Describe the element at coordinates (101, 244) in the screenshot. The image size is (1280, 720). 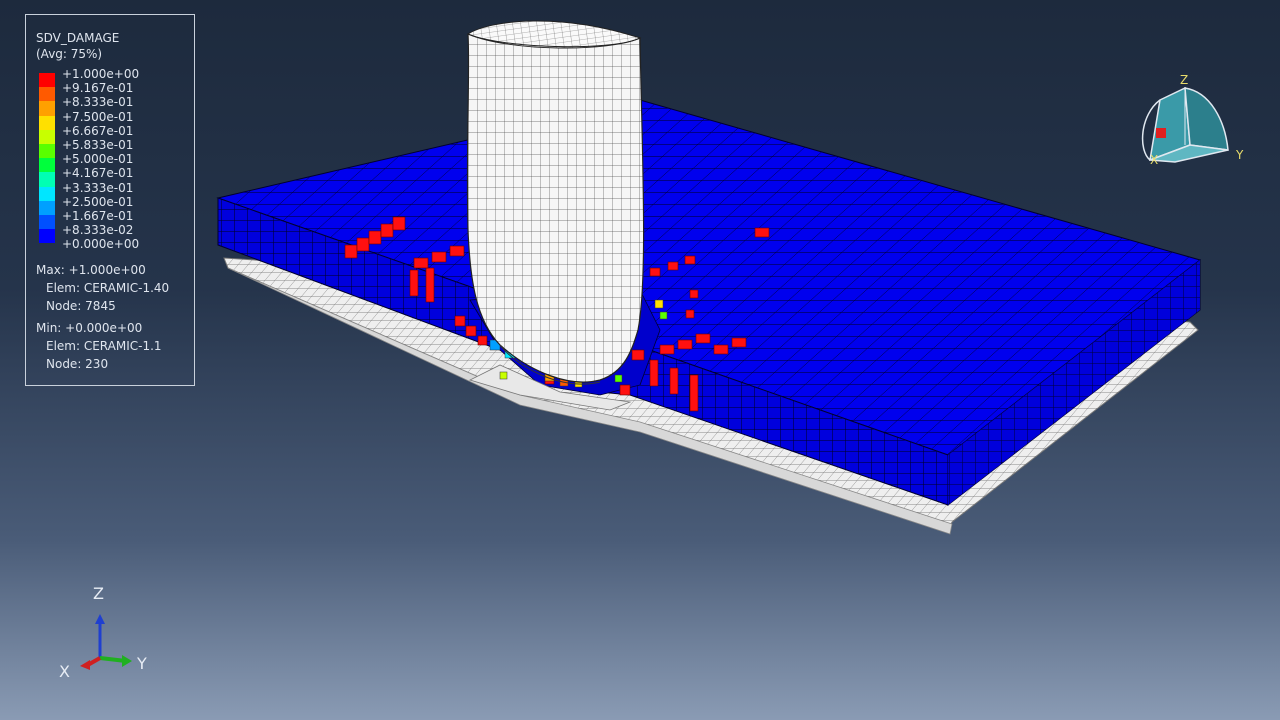
I see `legend-tick: +0.000e+00` at that location.